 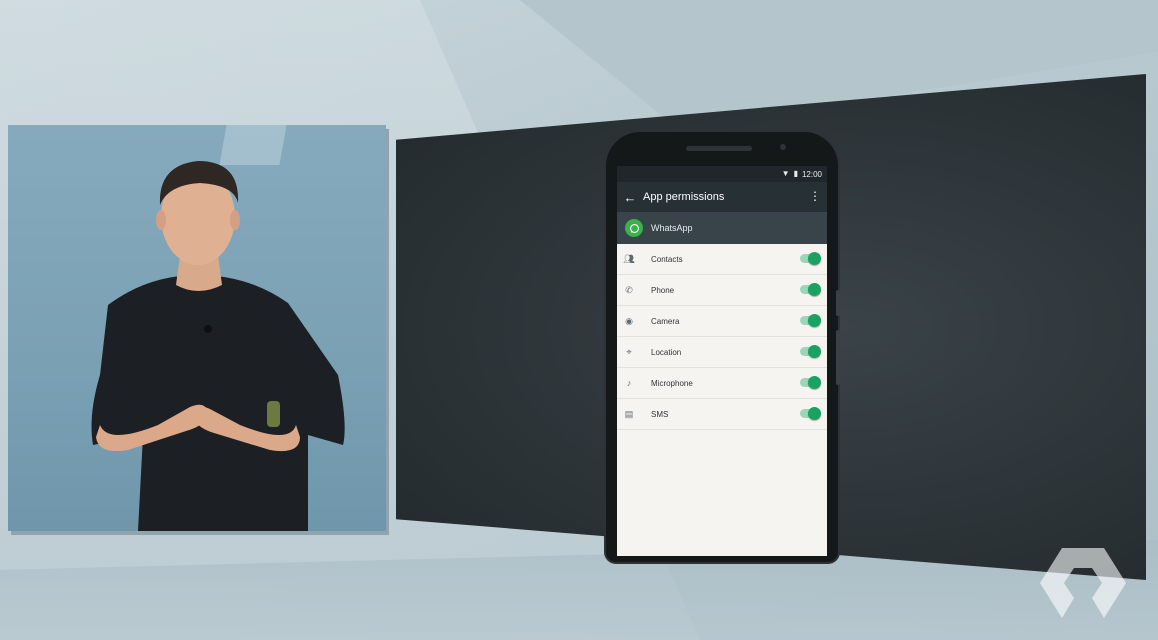 I want to click on app-bar-title: App permissions, so click(x=684, y=197).